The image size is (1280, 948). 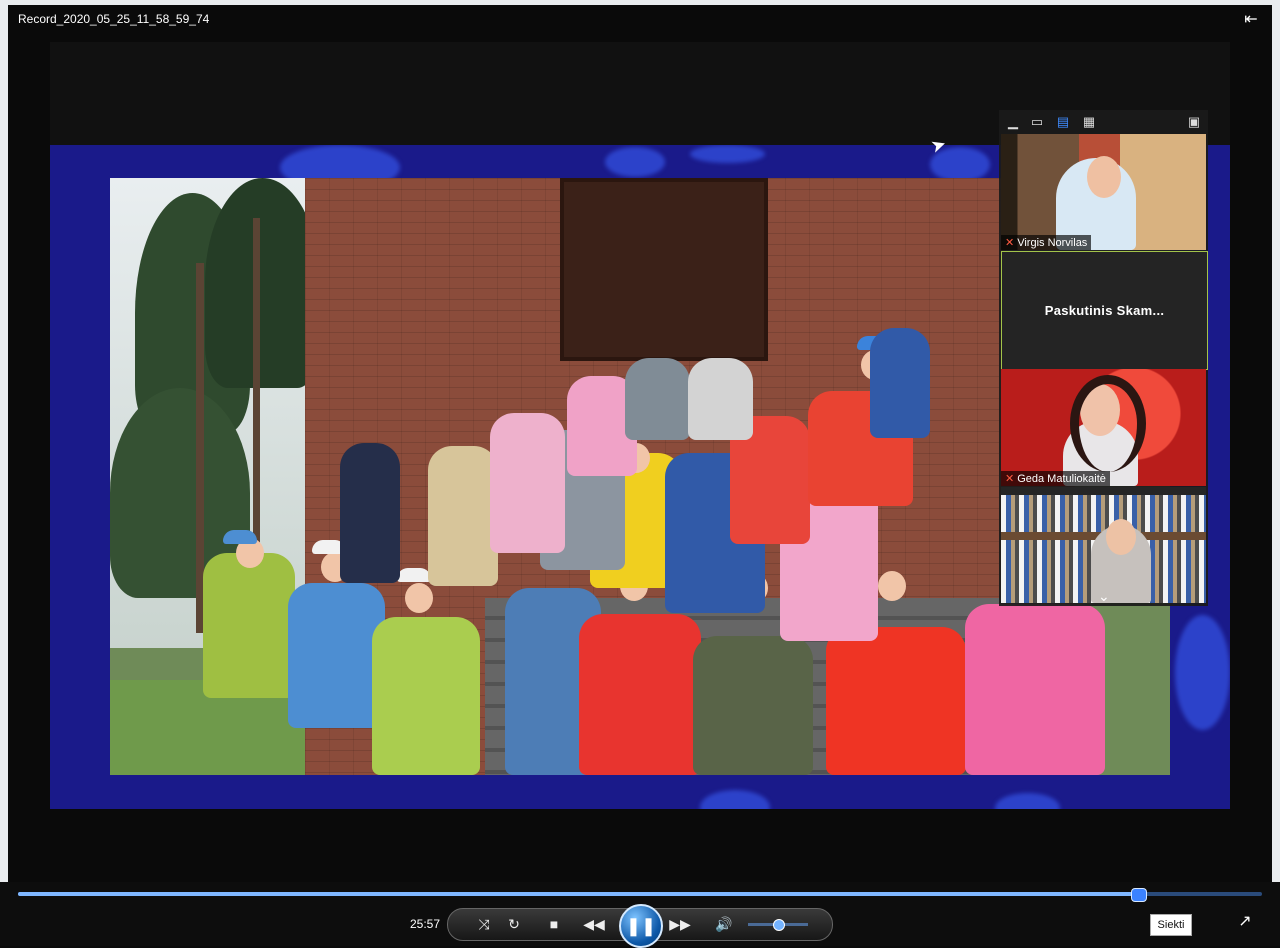 What do you see at coordinates (594, 924) in the screenshot?
I see `previous-button: ◀◀` at bounding box center [594, 924].